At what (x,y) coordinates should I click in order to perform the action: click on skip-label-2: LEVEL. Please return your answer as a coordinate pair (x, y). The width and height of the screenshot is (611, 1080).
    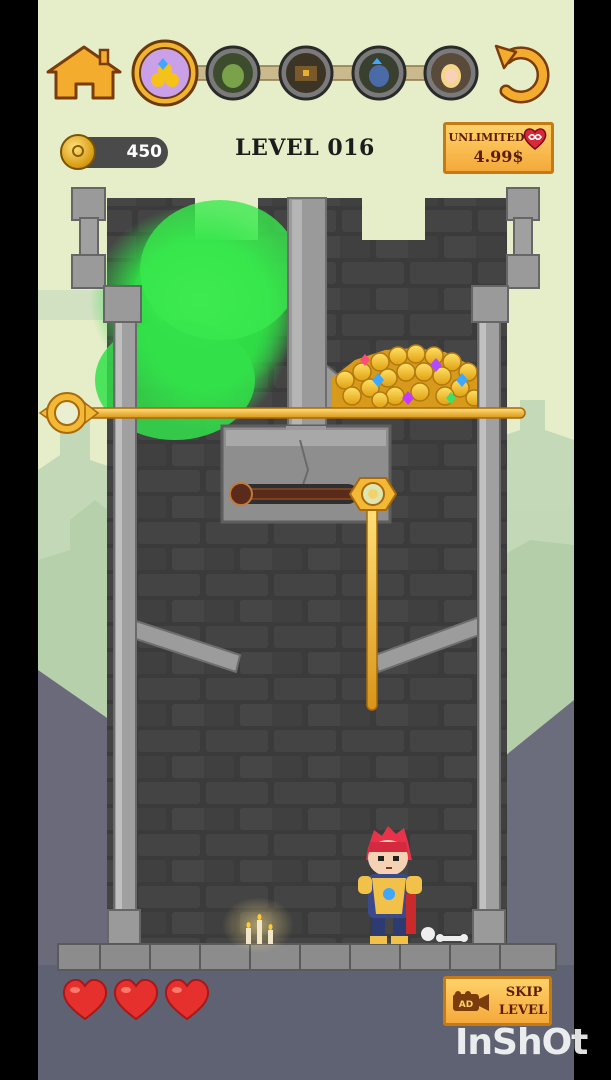
    Looking at the image, I should click on (523, 1010).